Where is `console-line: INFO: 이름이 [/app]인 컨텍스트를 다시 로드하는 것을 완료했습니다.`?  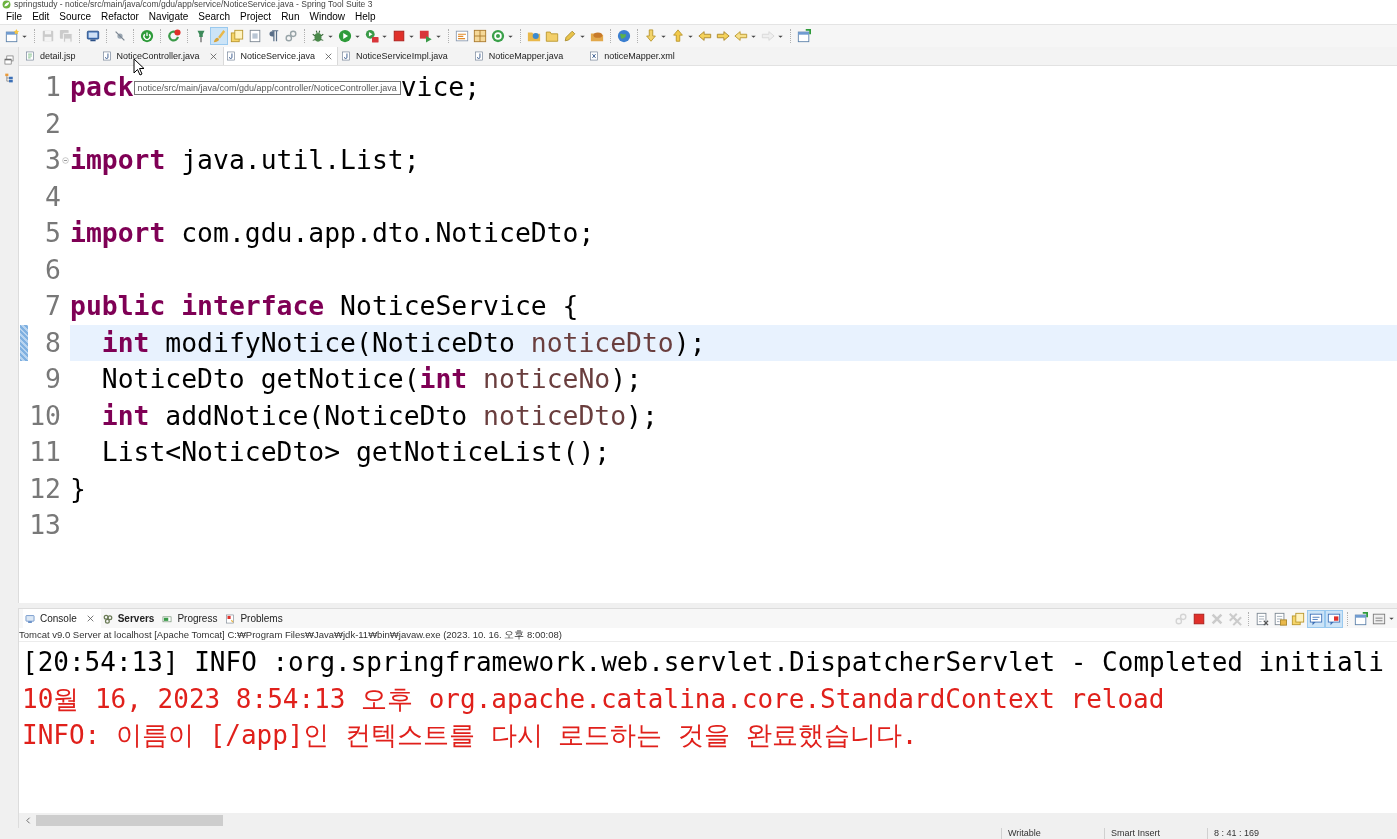
console-line: INFO: 이름이 [/app]인 컨텍스트를 다시 로드하는 것을 완료했습니다. is located at coordinates (470, 735).